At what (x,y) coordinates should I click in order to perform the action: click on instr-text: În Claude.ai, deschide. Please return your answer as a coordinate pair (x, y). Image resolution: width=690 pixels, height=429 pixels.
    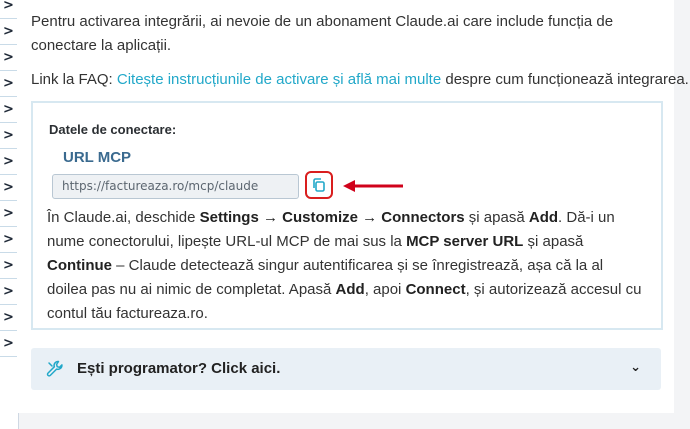
    Looking at the image, I should click on (123, 217).